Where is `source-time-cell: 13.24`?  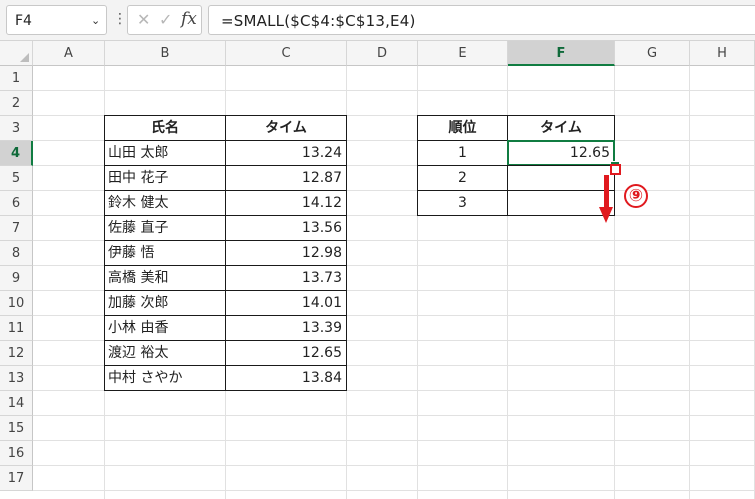 source-time-cell: 13.24 is located at coordinates (286, 153).